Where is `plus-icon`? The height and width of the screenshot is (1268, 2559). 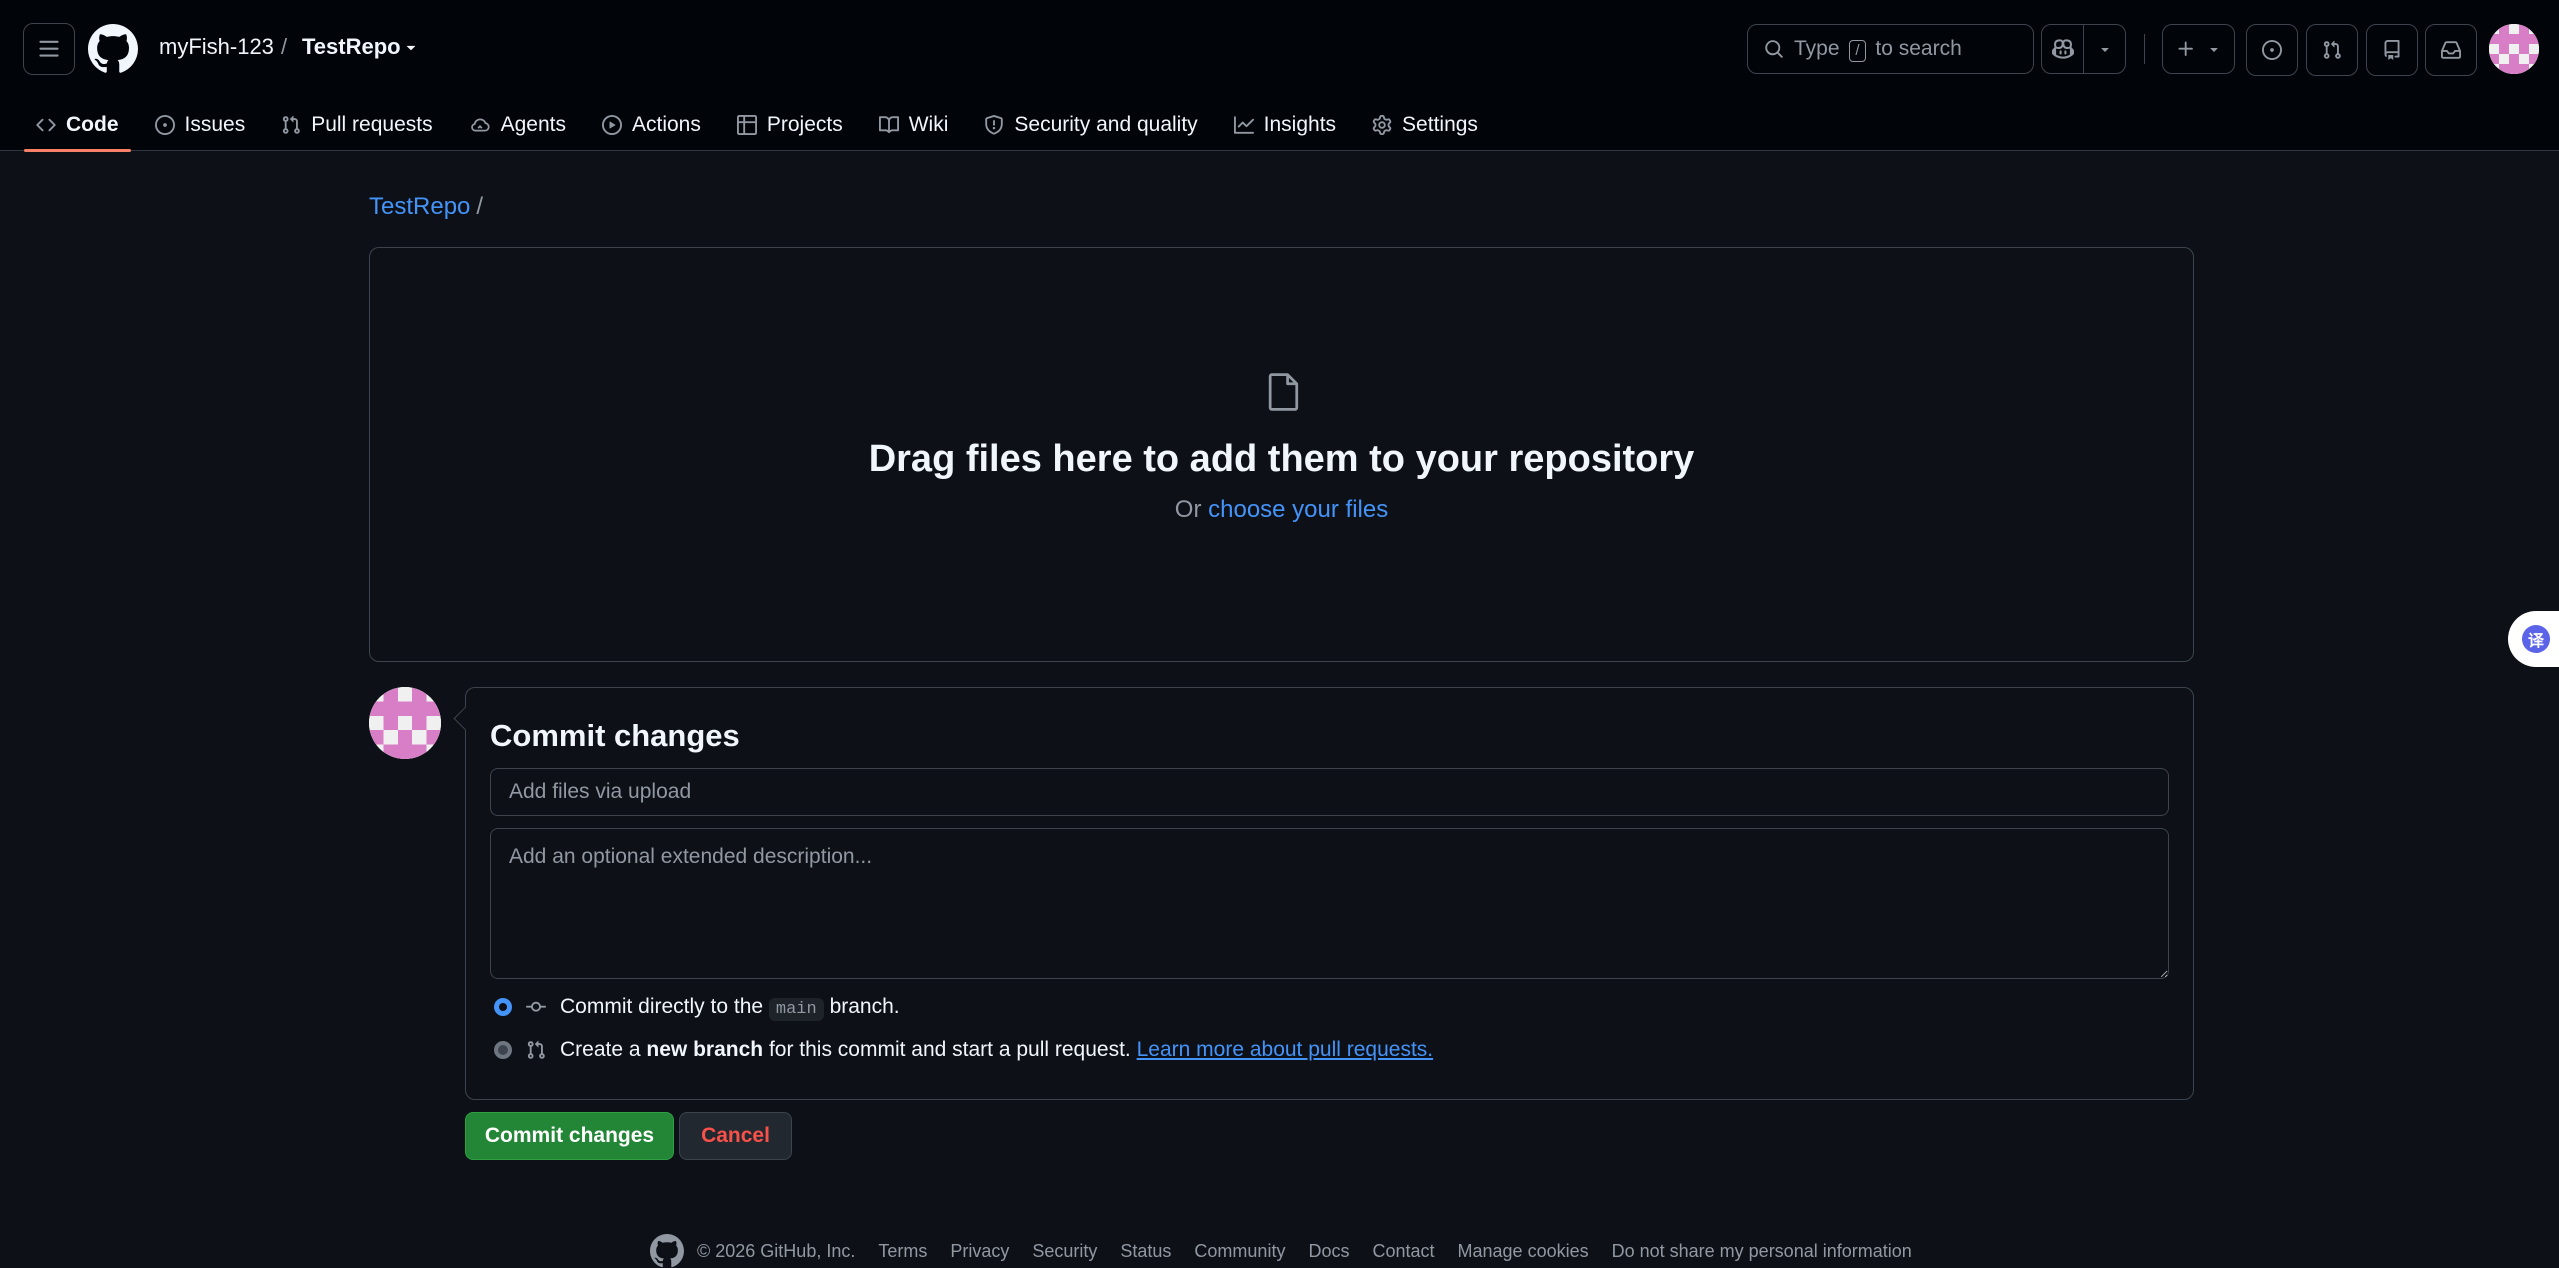 plus-icon is located at coordinates (2185, 48).